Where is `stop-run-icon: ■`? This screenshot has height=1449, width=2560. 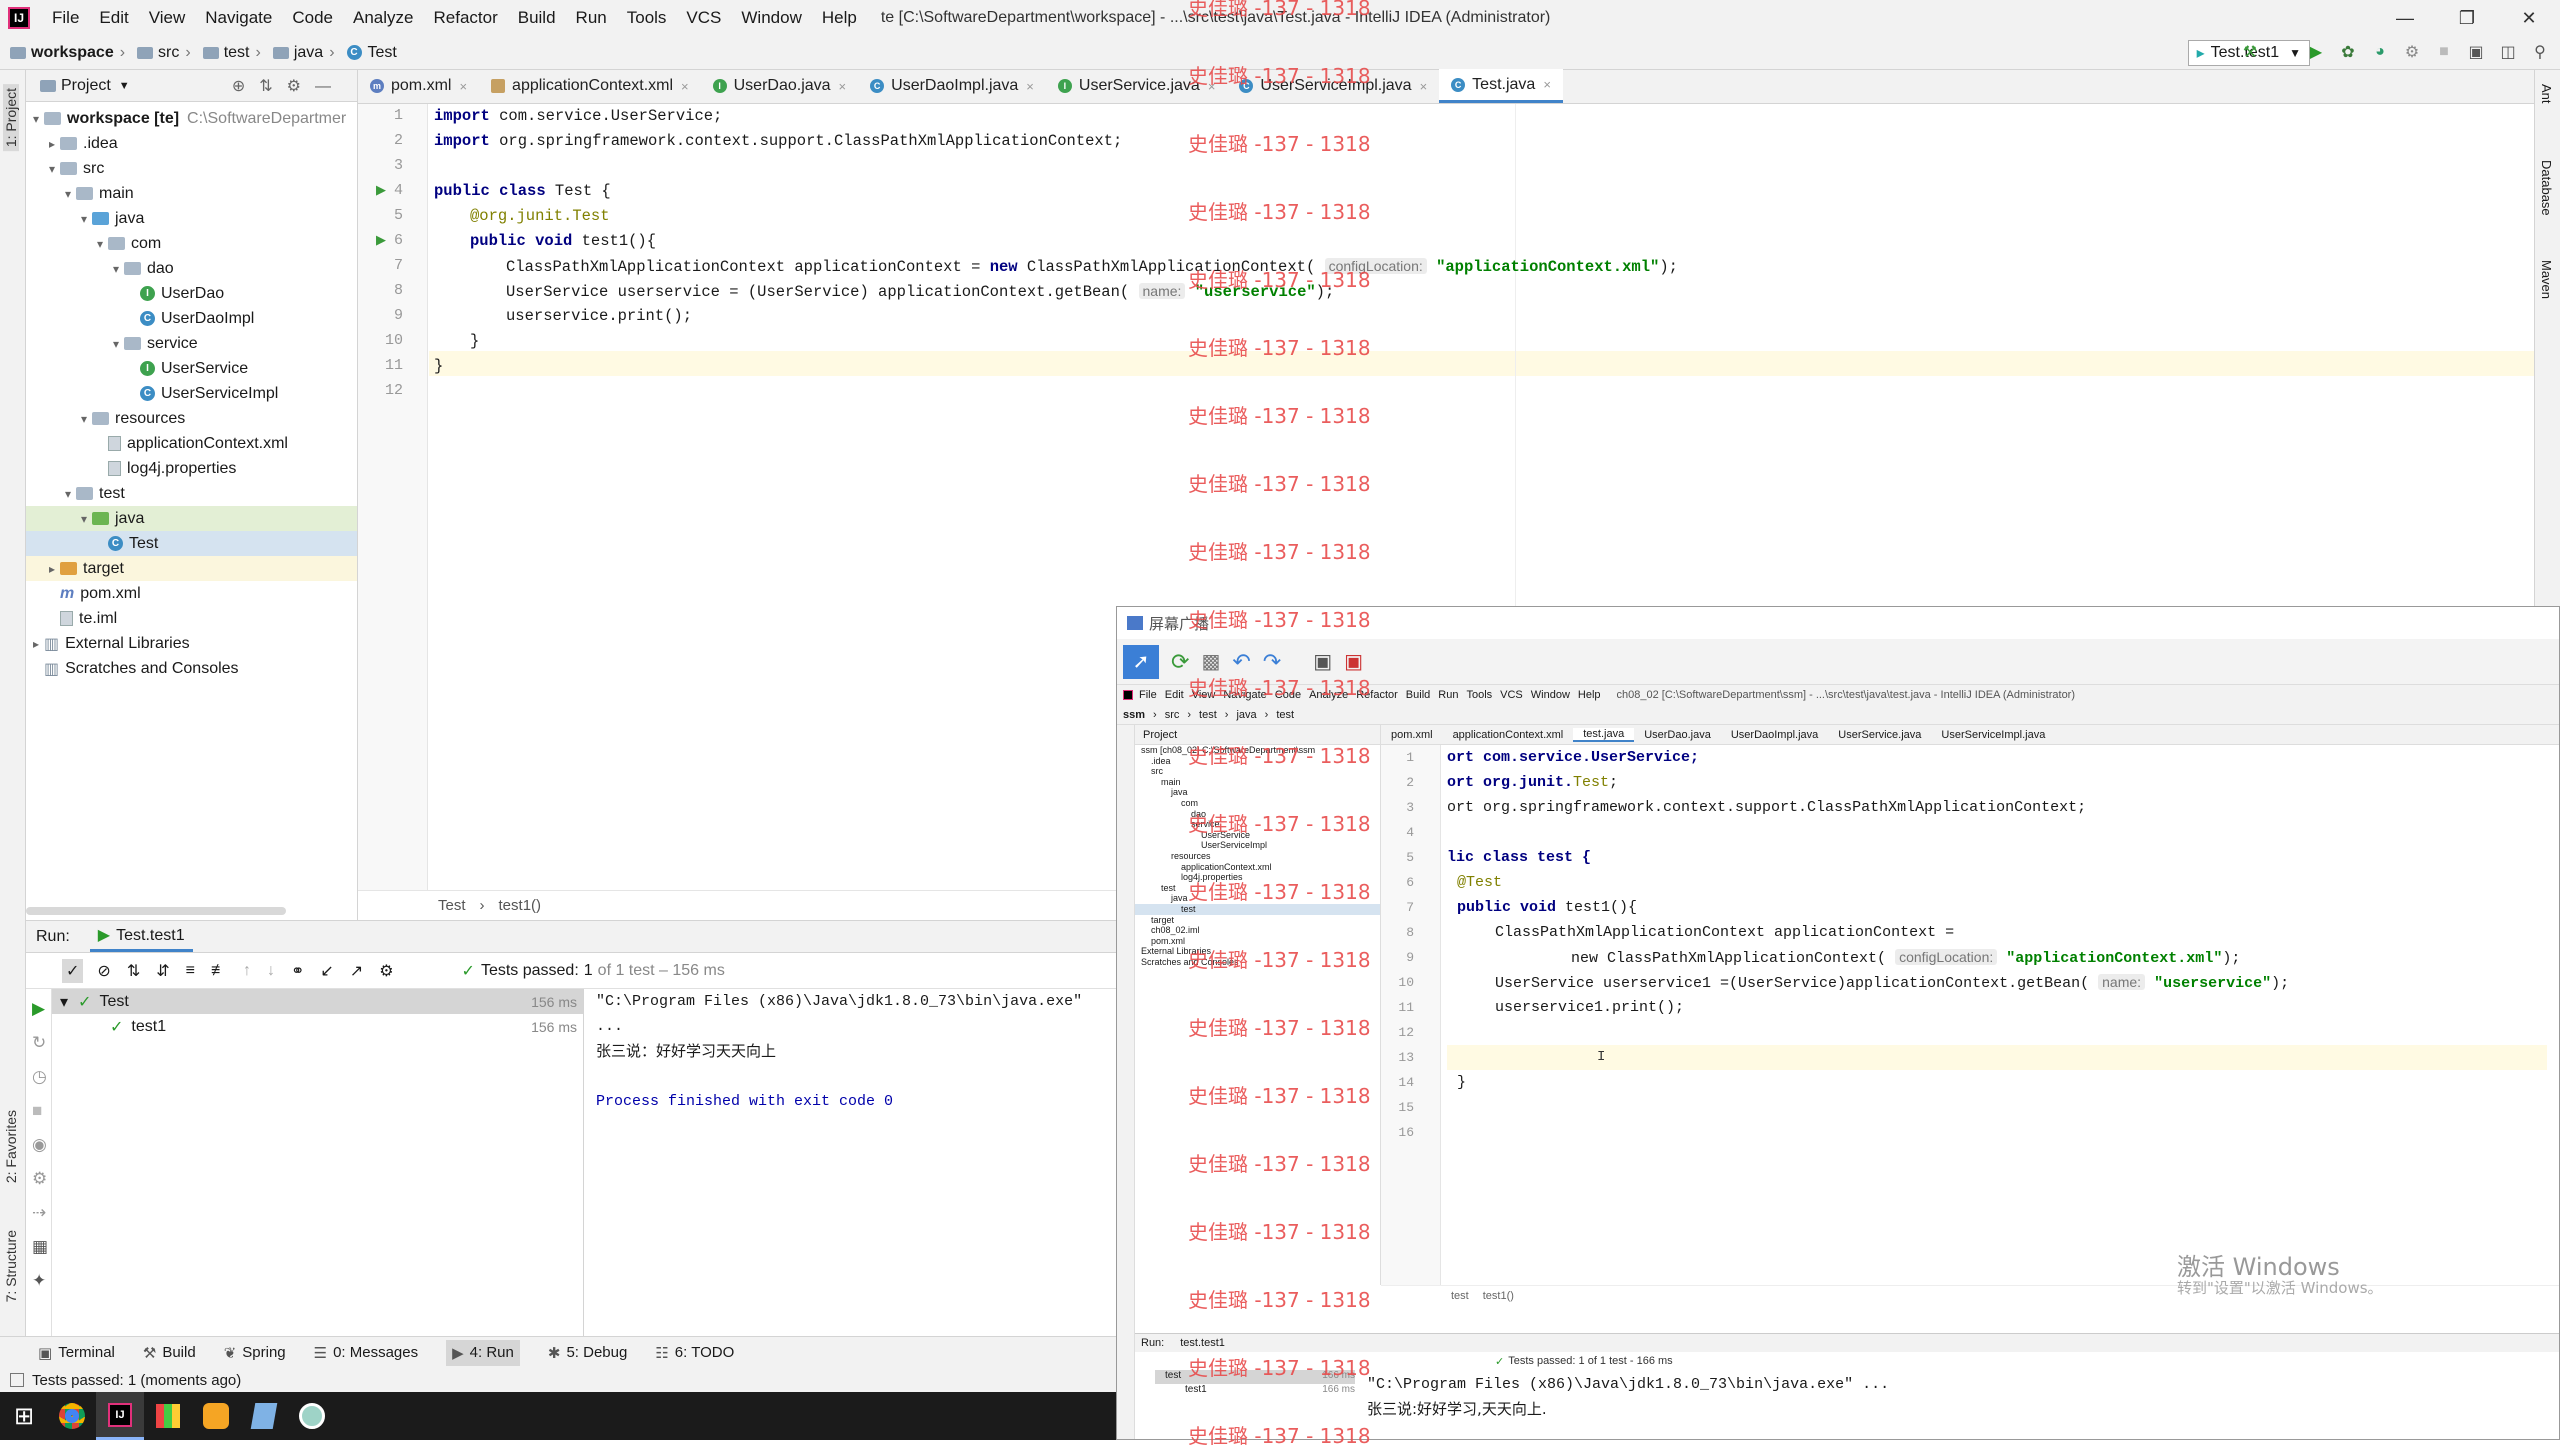 stop-run-icon: ■ is located at coordinates (41, 1111).